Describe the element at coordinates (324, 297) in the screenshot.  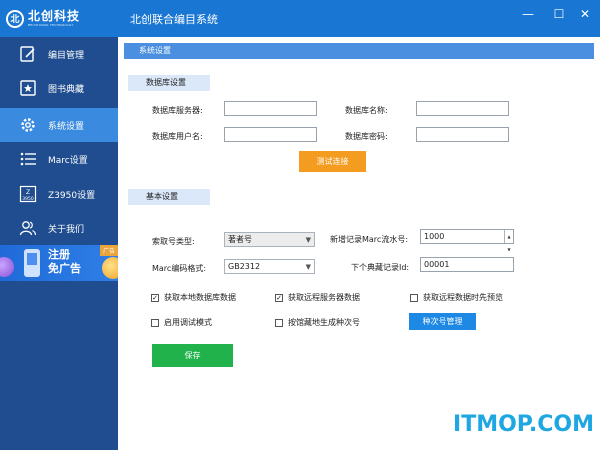
I see `checkbox-label: 获取远程服务器数据` at that location.